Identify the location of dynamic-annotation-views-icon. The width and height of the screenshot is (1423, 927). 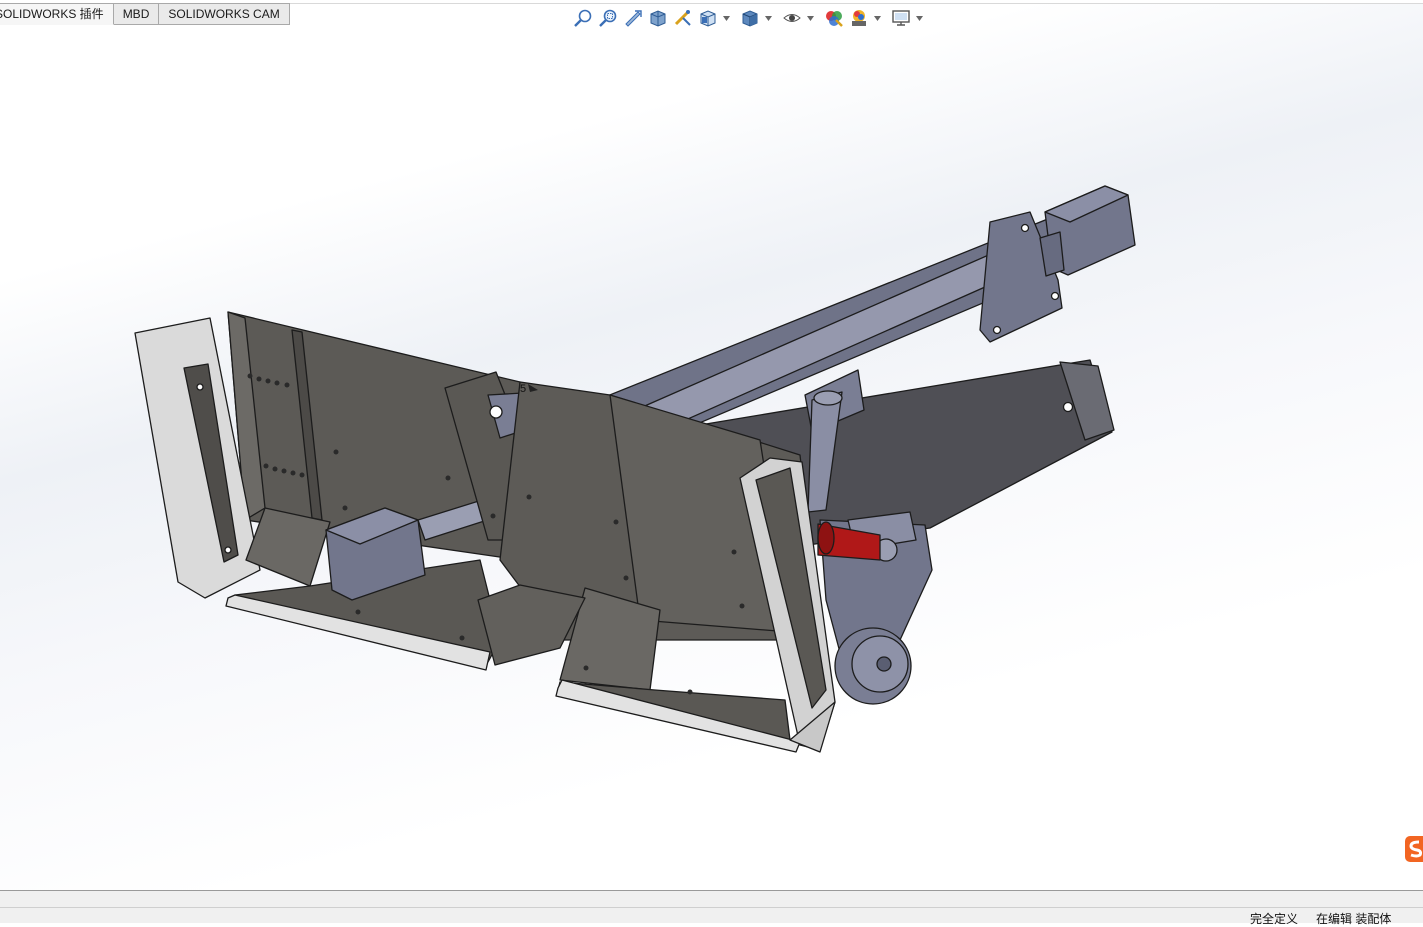
(683, 18).